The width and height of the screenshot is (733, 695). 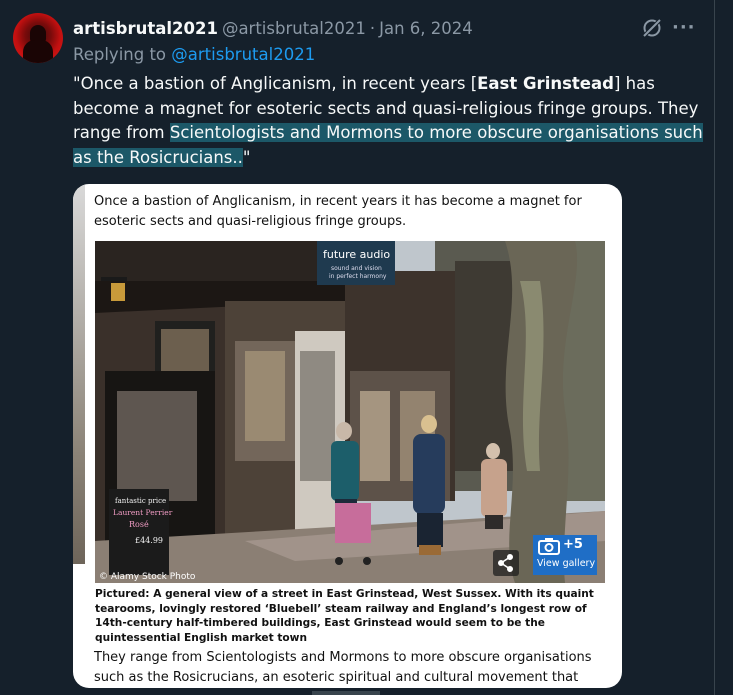 I want to click on display-name: artisbrutal2021, so click(x=145, y=28).